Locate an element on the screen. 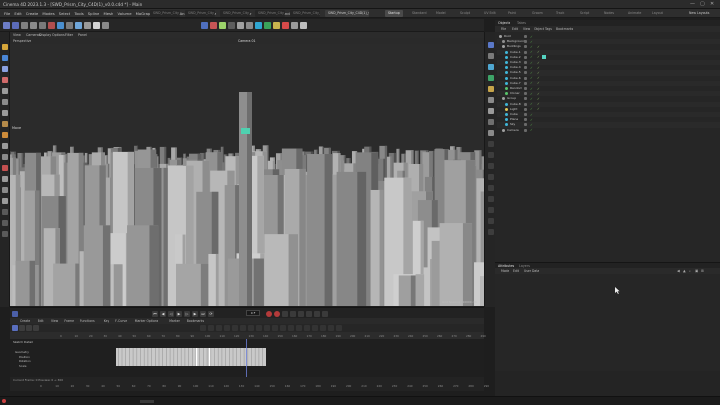  layout-tab: Nodes is located at coordinates (609, 13).